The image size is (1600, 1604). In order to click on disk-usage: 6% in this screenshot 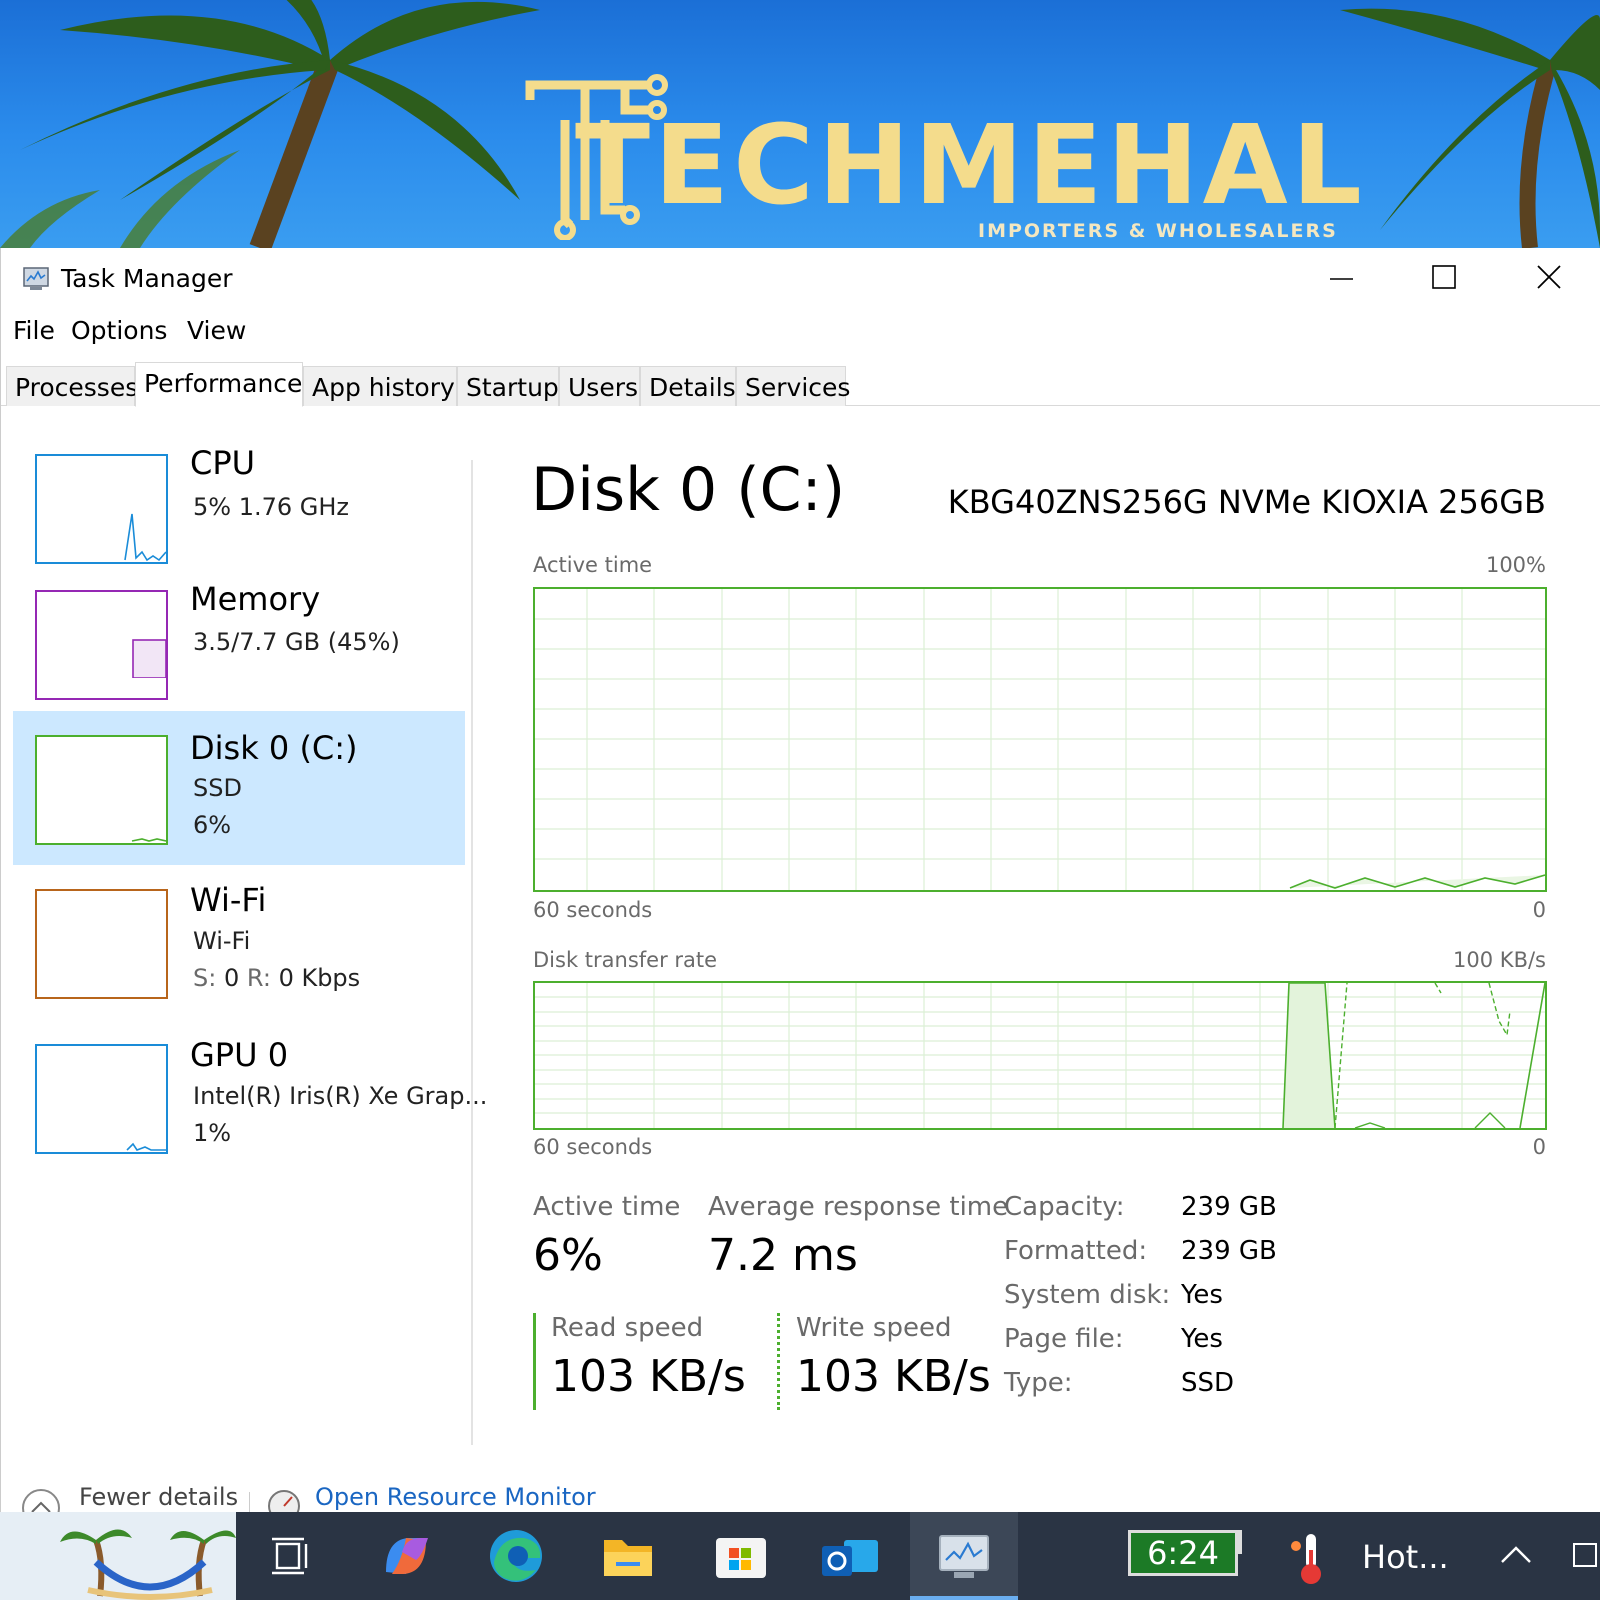, I will do `click(212, 825)`.